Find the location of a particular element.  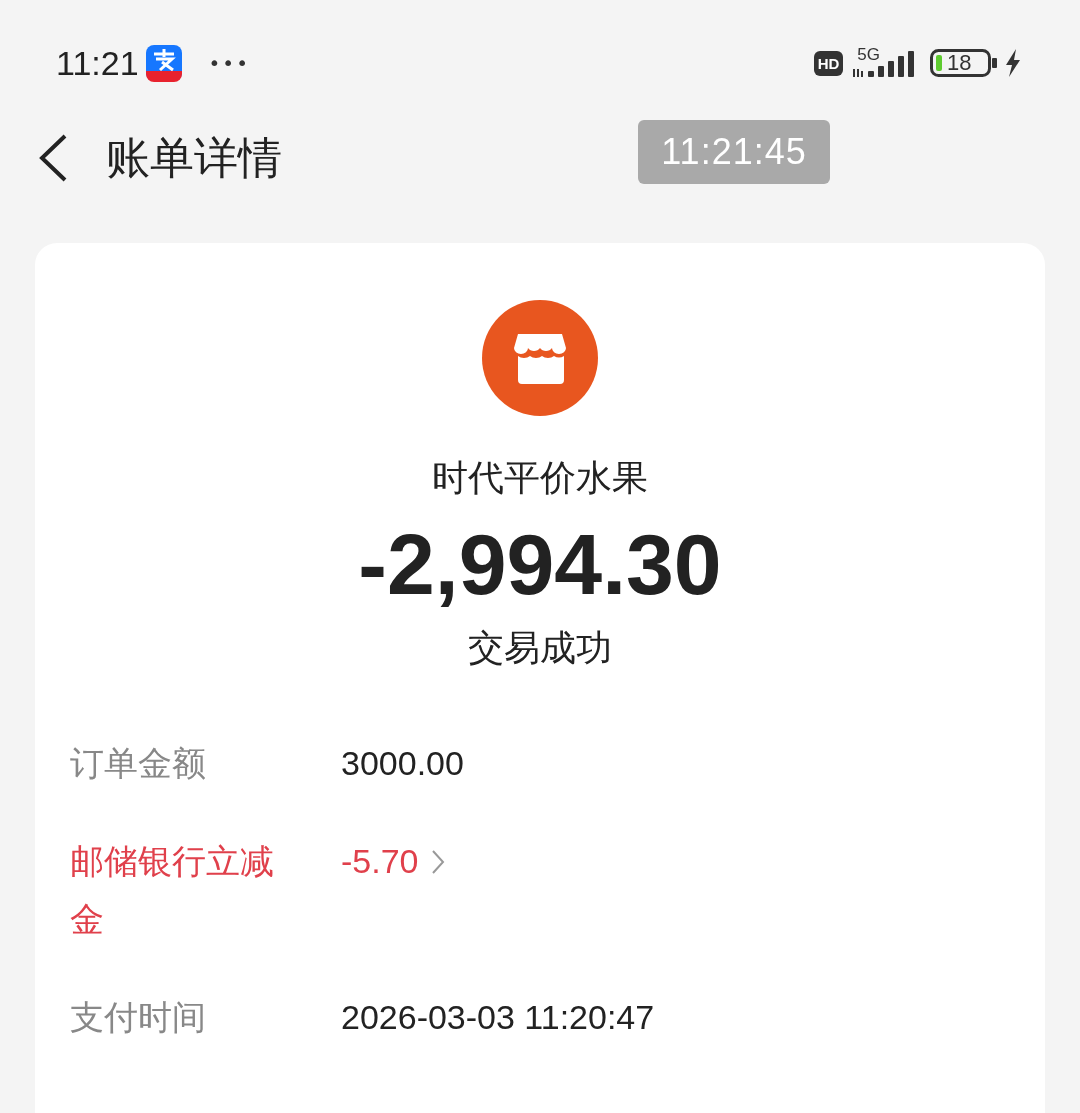

store-icon is located at coordinates (540, 358).